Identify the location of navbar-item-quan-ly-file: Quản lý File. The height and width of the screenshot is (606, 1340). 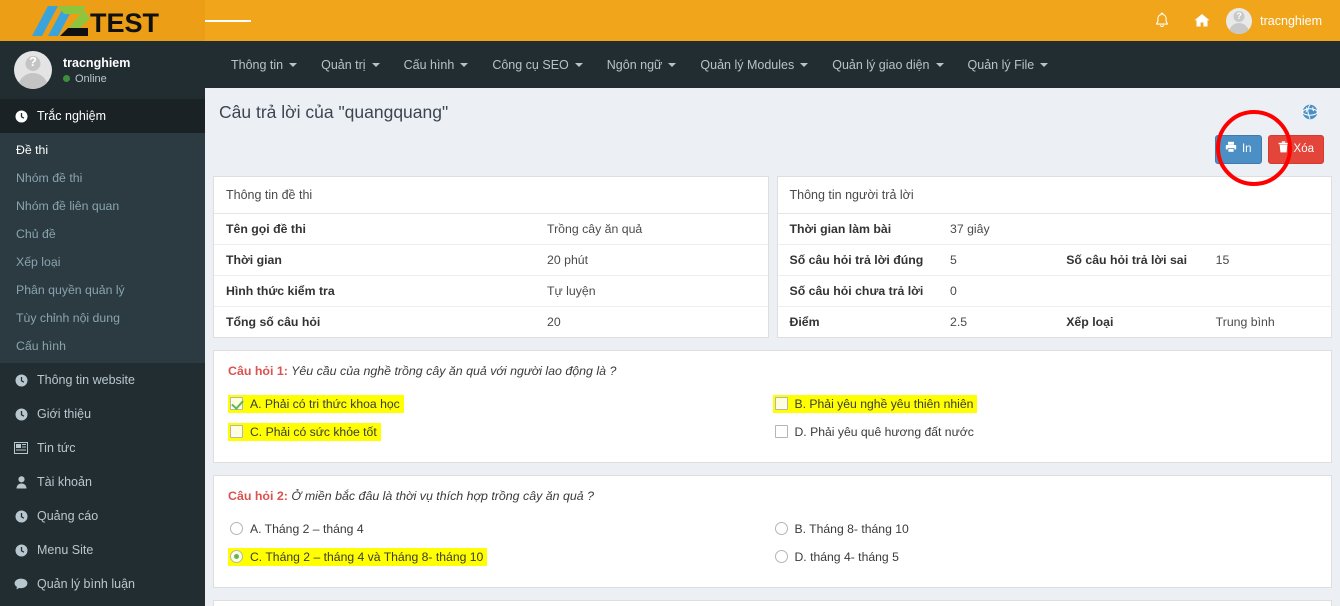
(1008, 64).